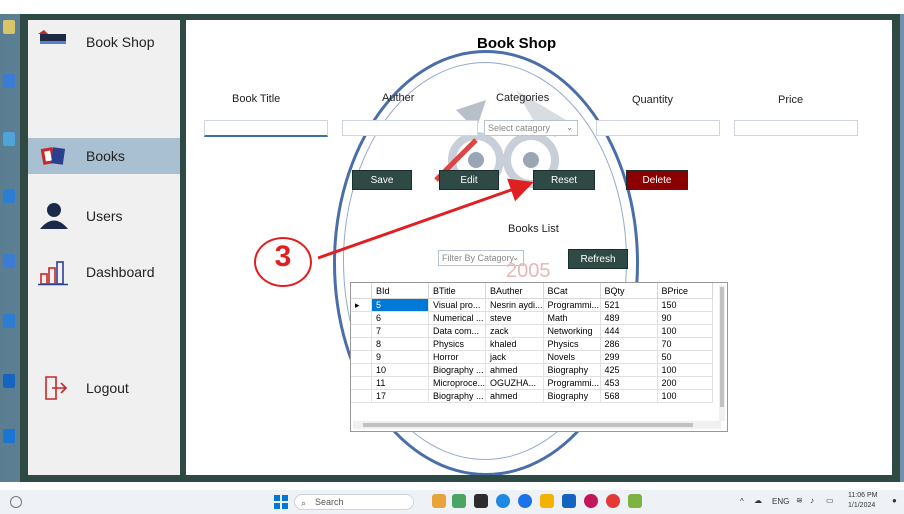  I want to click on search-icon: ⌕, so click(304, 503).